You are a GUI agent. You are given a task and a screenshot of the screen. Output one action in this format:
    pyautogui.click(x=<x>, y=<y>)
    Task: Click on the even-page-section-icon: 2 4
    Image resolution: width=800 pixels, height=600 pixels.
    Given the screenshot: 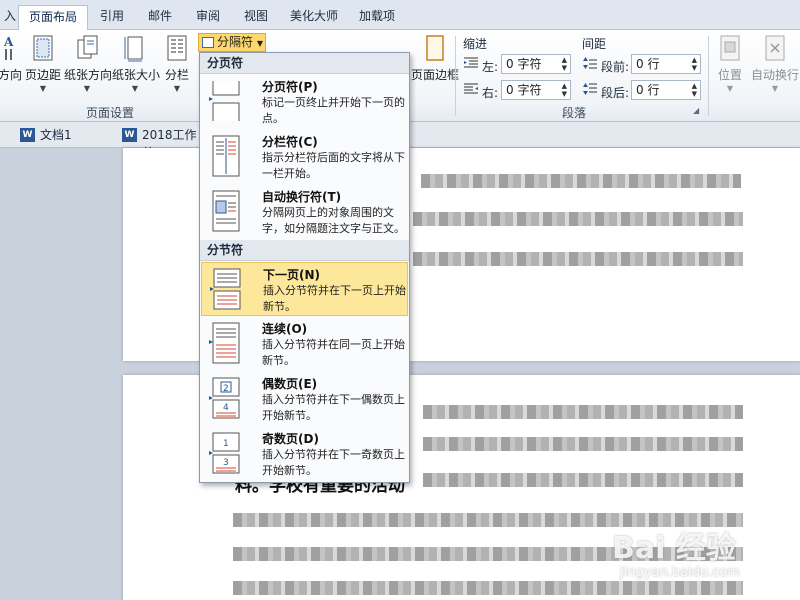 What is the action you would take?
    pyautogui.click(x=224, y=398)
    